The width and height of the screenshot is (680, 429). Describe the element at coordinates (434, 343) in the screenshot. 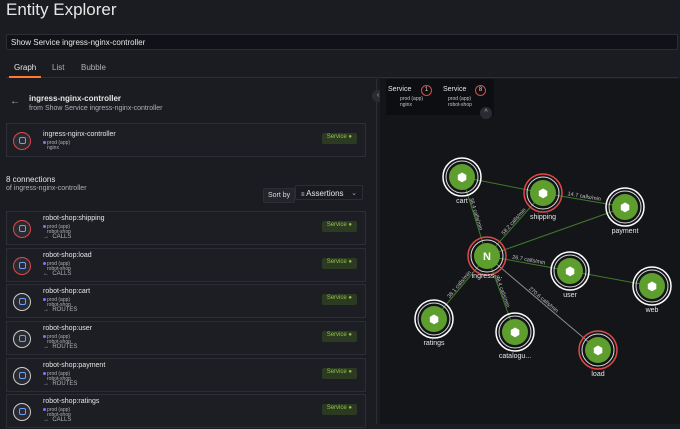

I see `node-label: ratings` at that location.